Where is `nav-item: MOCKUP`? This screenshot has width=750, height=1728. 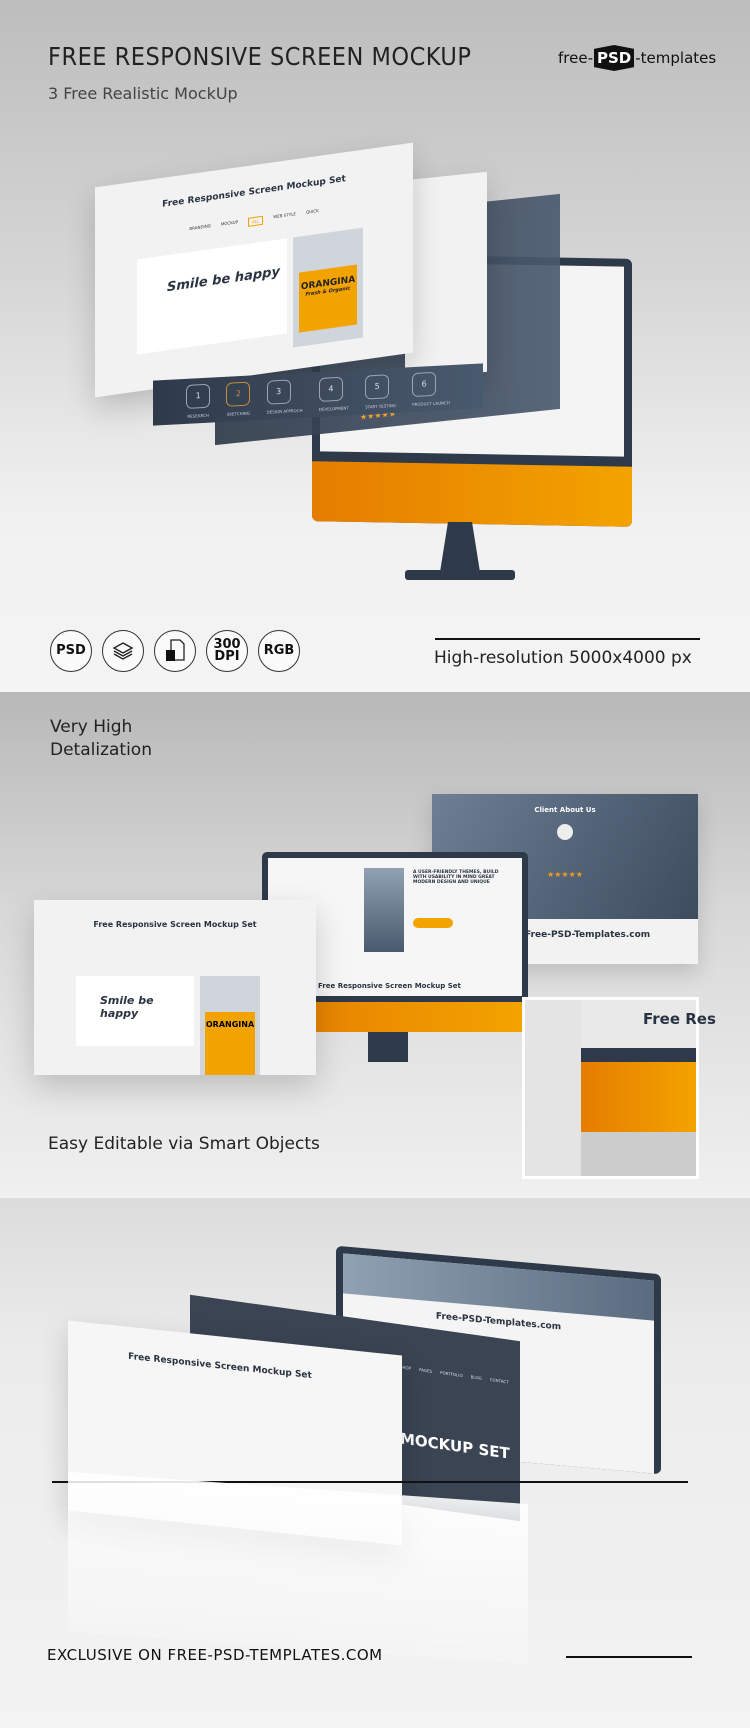
nav-item: MOCKUP is located at coordinates (229, 224).